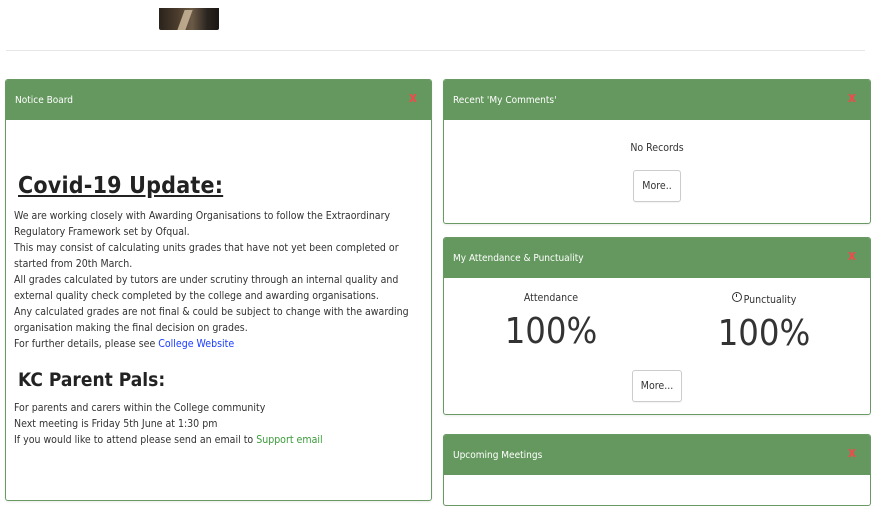  What do you see at coordinates (121, 186) in the screenshot?
I see `covid-heading: Covid-19 Update:` at bounding box center [121, 186].